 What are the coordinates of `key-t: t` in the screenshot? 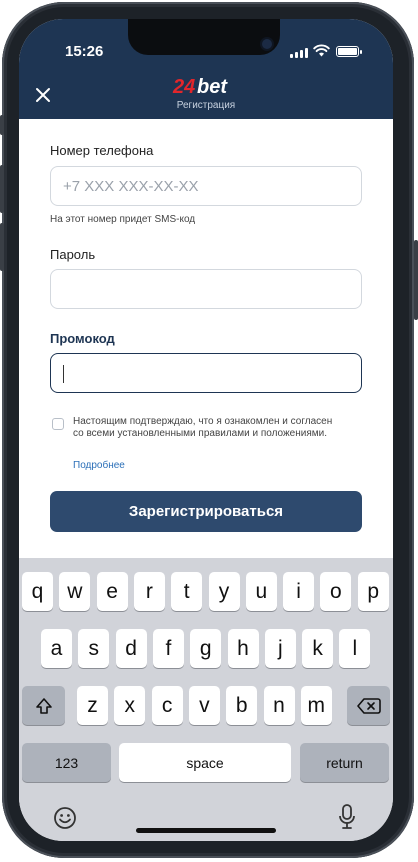 It's located at (187, 591).